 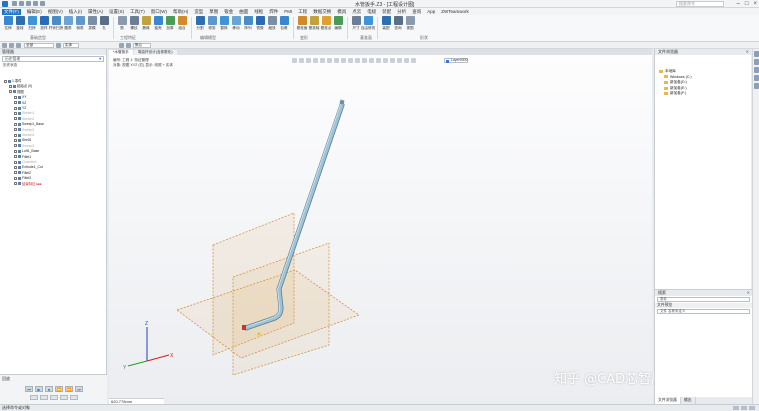 What do you see at coordinates (398, 24) in the screenshot?
I see `ribbon-button-inquire: 查询` at bounding box center [398, 24].